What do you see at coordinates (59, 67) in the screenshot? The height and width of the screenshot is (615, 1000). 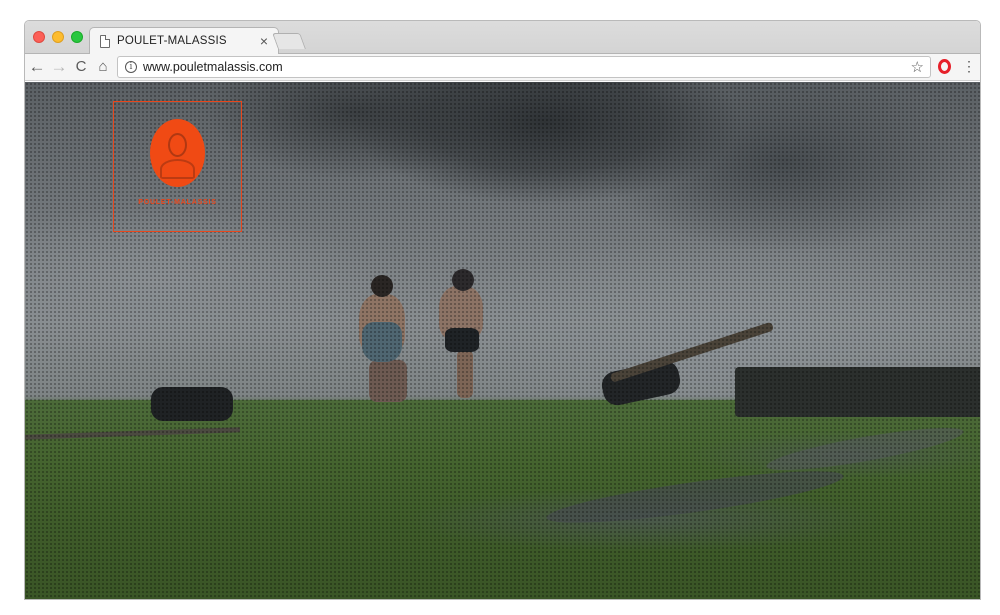 I see `forward-button: →` at bounding box center [59, 67].